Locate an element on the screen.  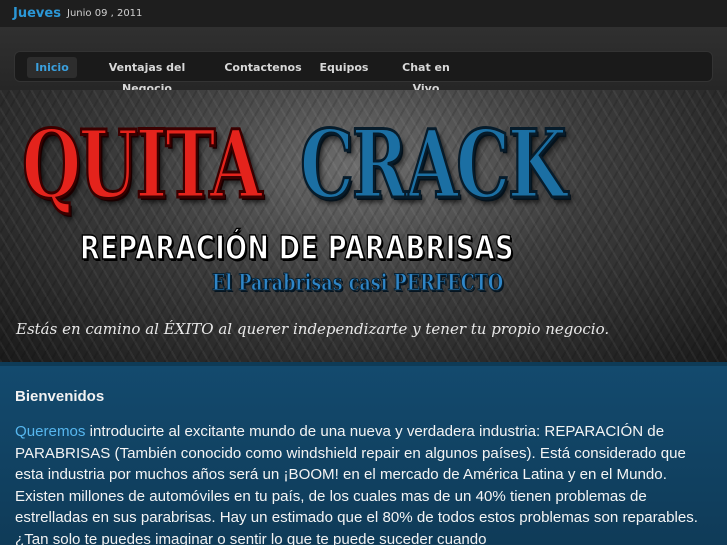
welcome-heading: Bienvenidos is located at coordinates (60, 396).